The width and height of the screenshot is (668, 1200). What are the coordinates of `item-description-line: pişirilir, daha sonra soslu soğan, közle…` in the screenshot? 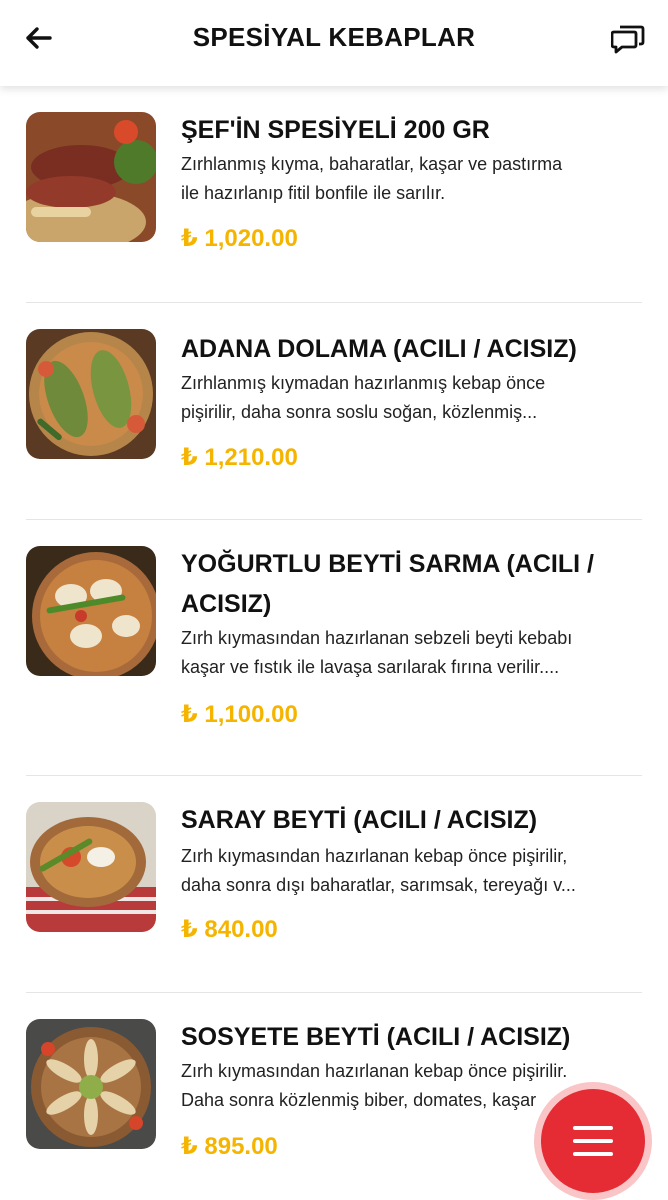 It's located at (359, 412).